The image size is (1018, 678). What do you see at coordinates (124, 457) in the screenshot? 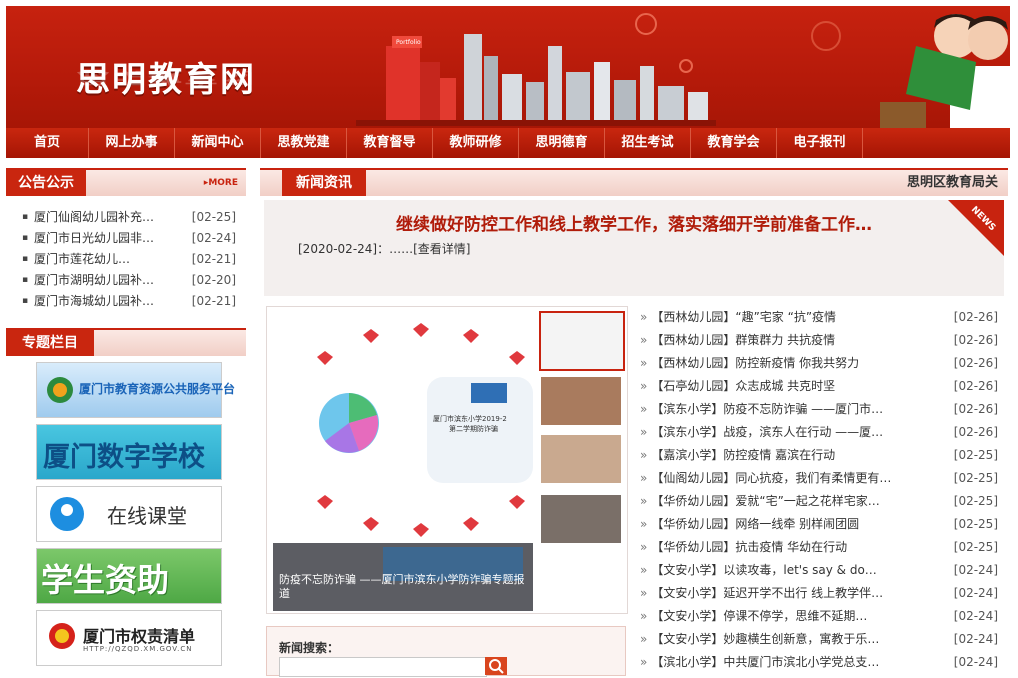
I see `banner-label: 厦门数字学校` at bounding box center [124, 457].